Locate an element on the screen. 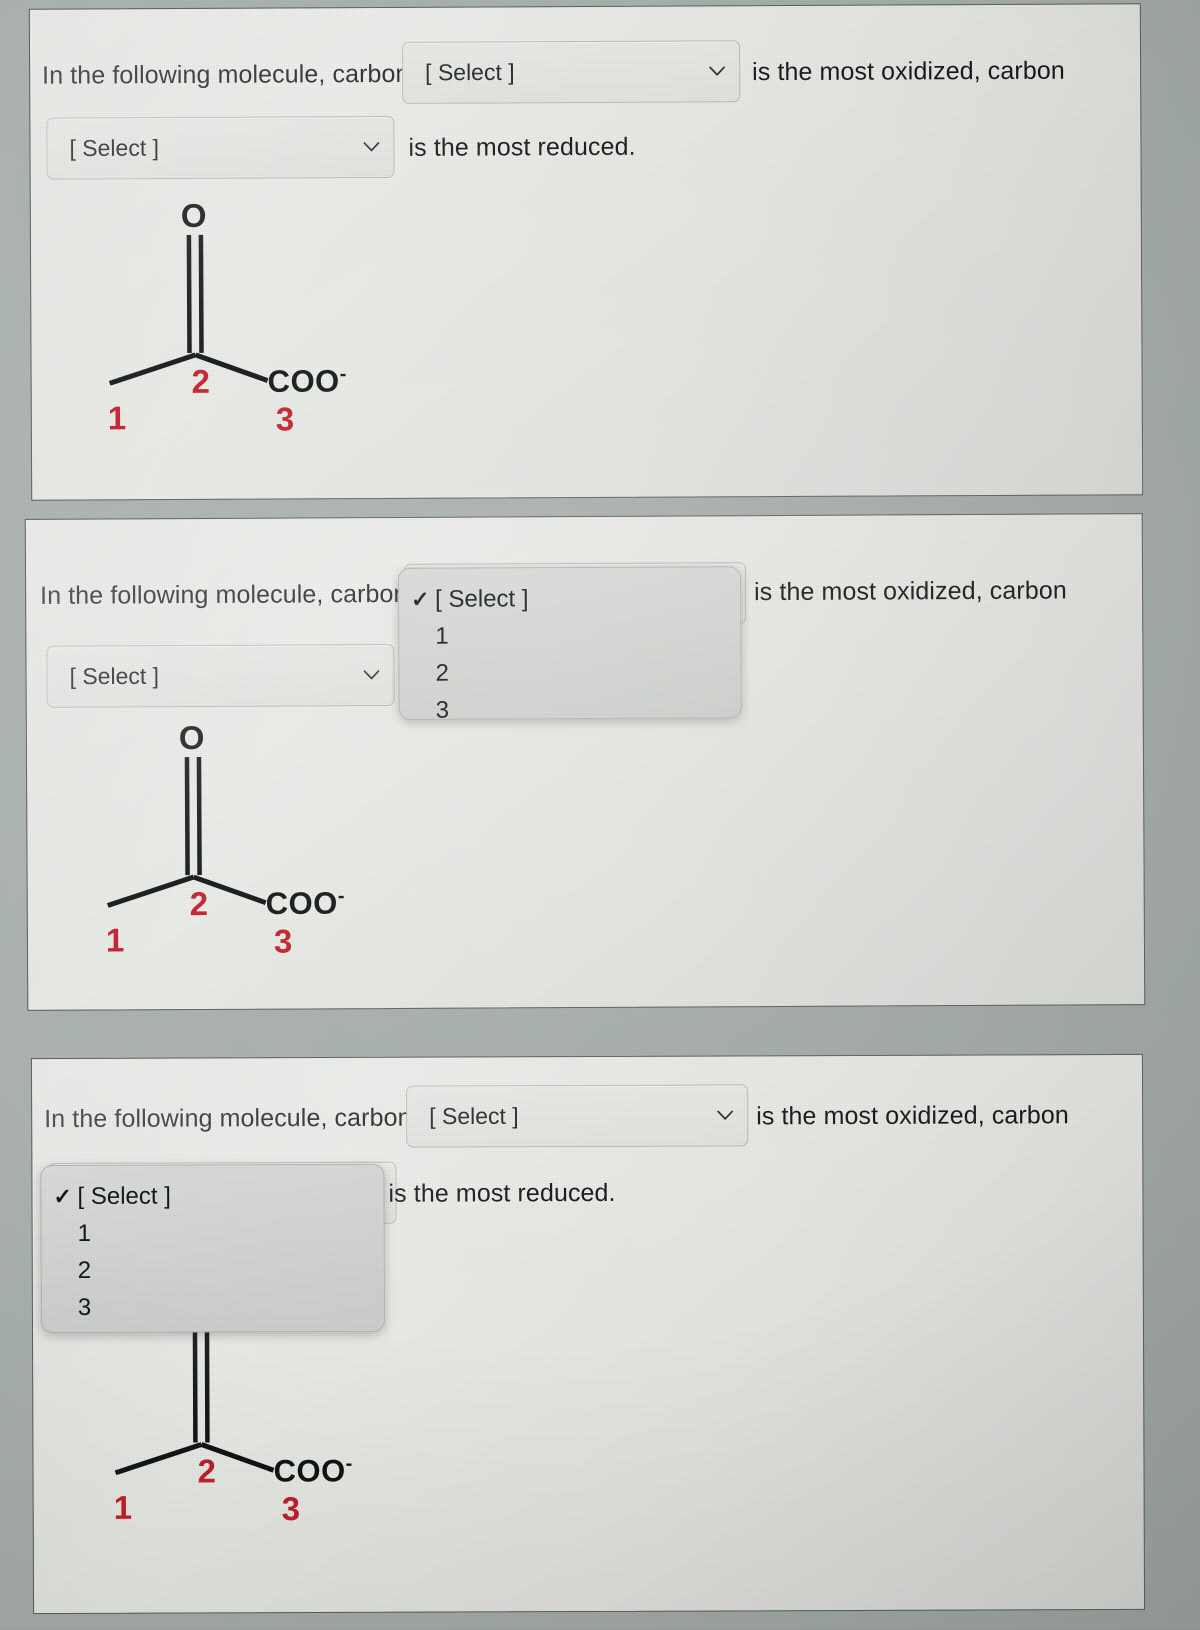 The width and height of the screenshot is (1200, 1630). select-most-reduced-p2: [ Select ] is located at coordinates (220, 675).